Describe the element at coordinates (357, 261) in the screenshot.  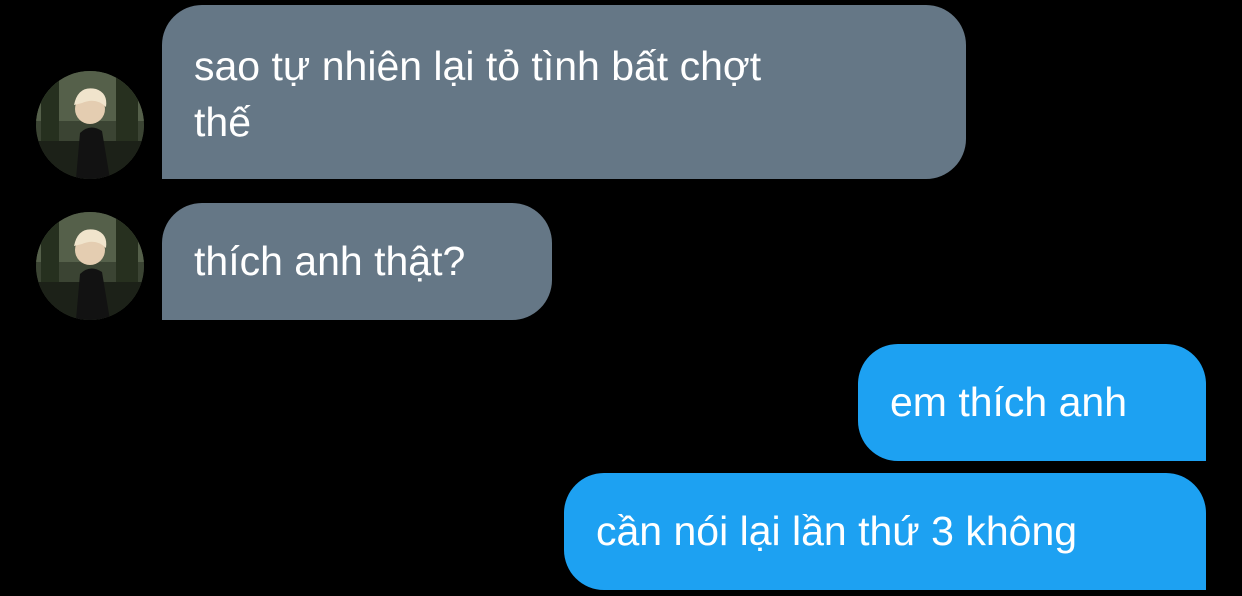
I see `message-bubble-incoming: thích anh thật?` at that location.